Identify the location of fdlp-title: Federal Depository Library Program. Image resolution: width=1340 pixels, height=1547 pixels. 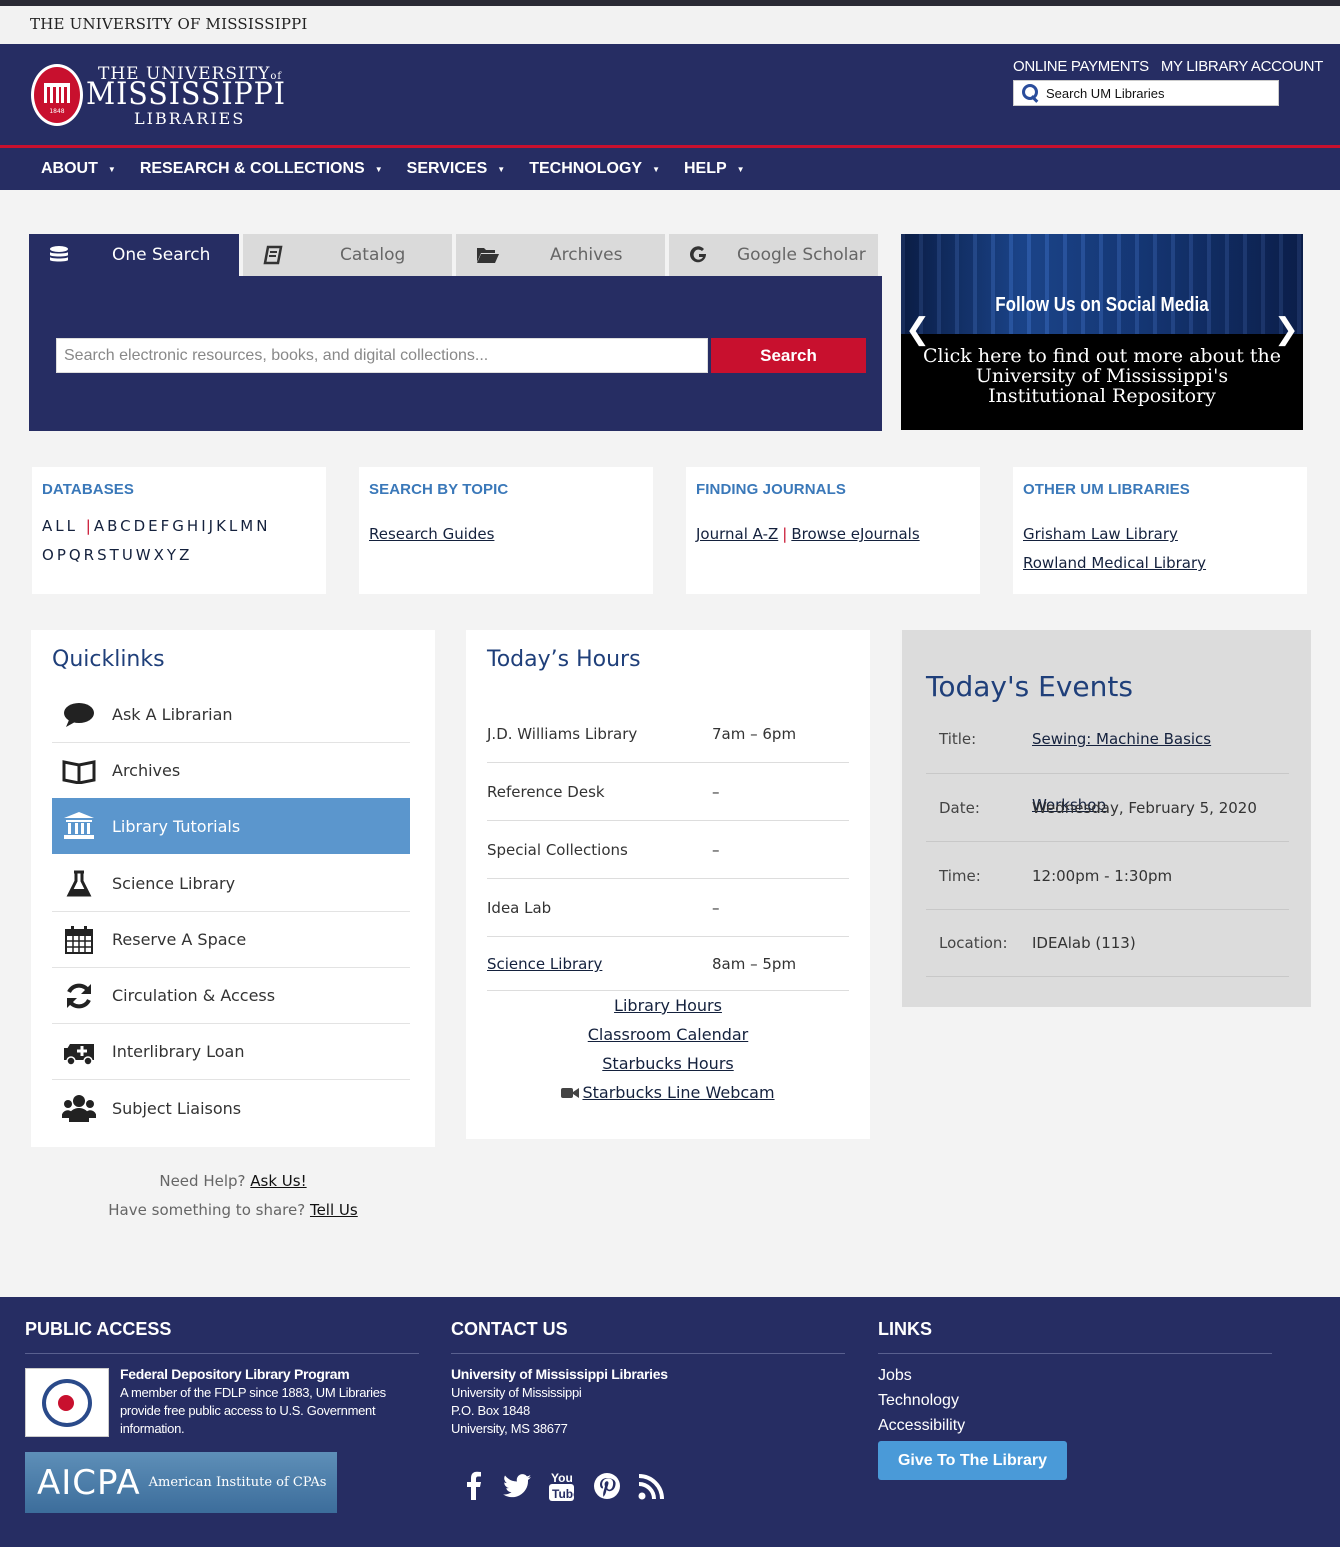
(235, 1374).